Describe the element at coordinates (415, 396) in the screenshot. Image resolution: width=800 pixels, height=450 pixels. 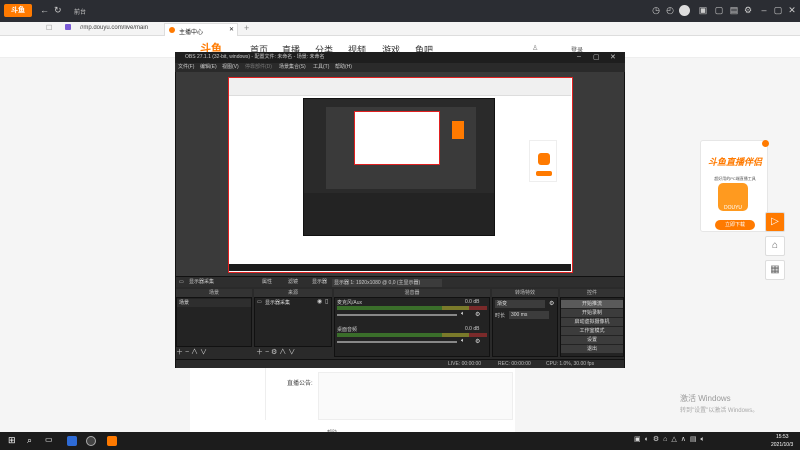
I see `announce-input` at that location.